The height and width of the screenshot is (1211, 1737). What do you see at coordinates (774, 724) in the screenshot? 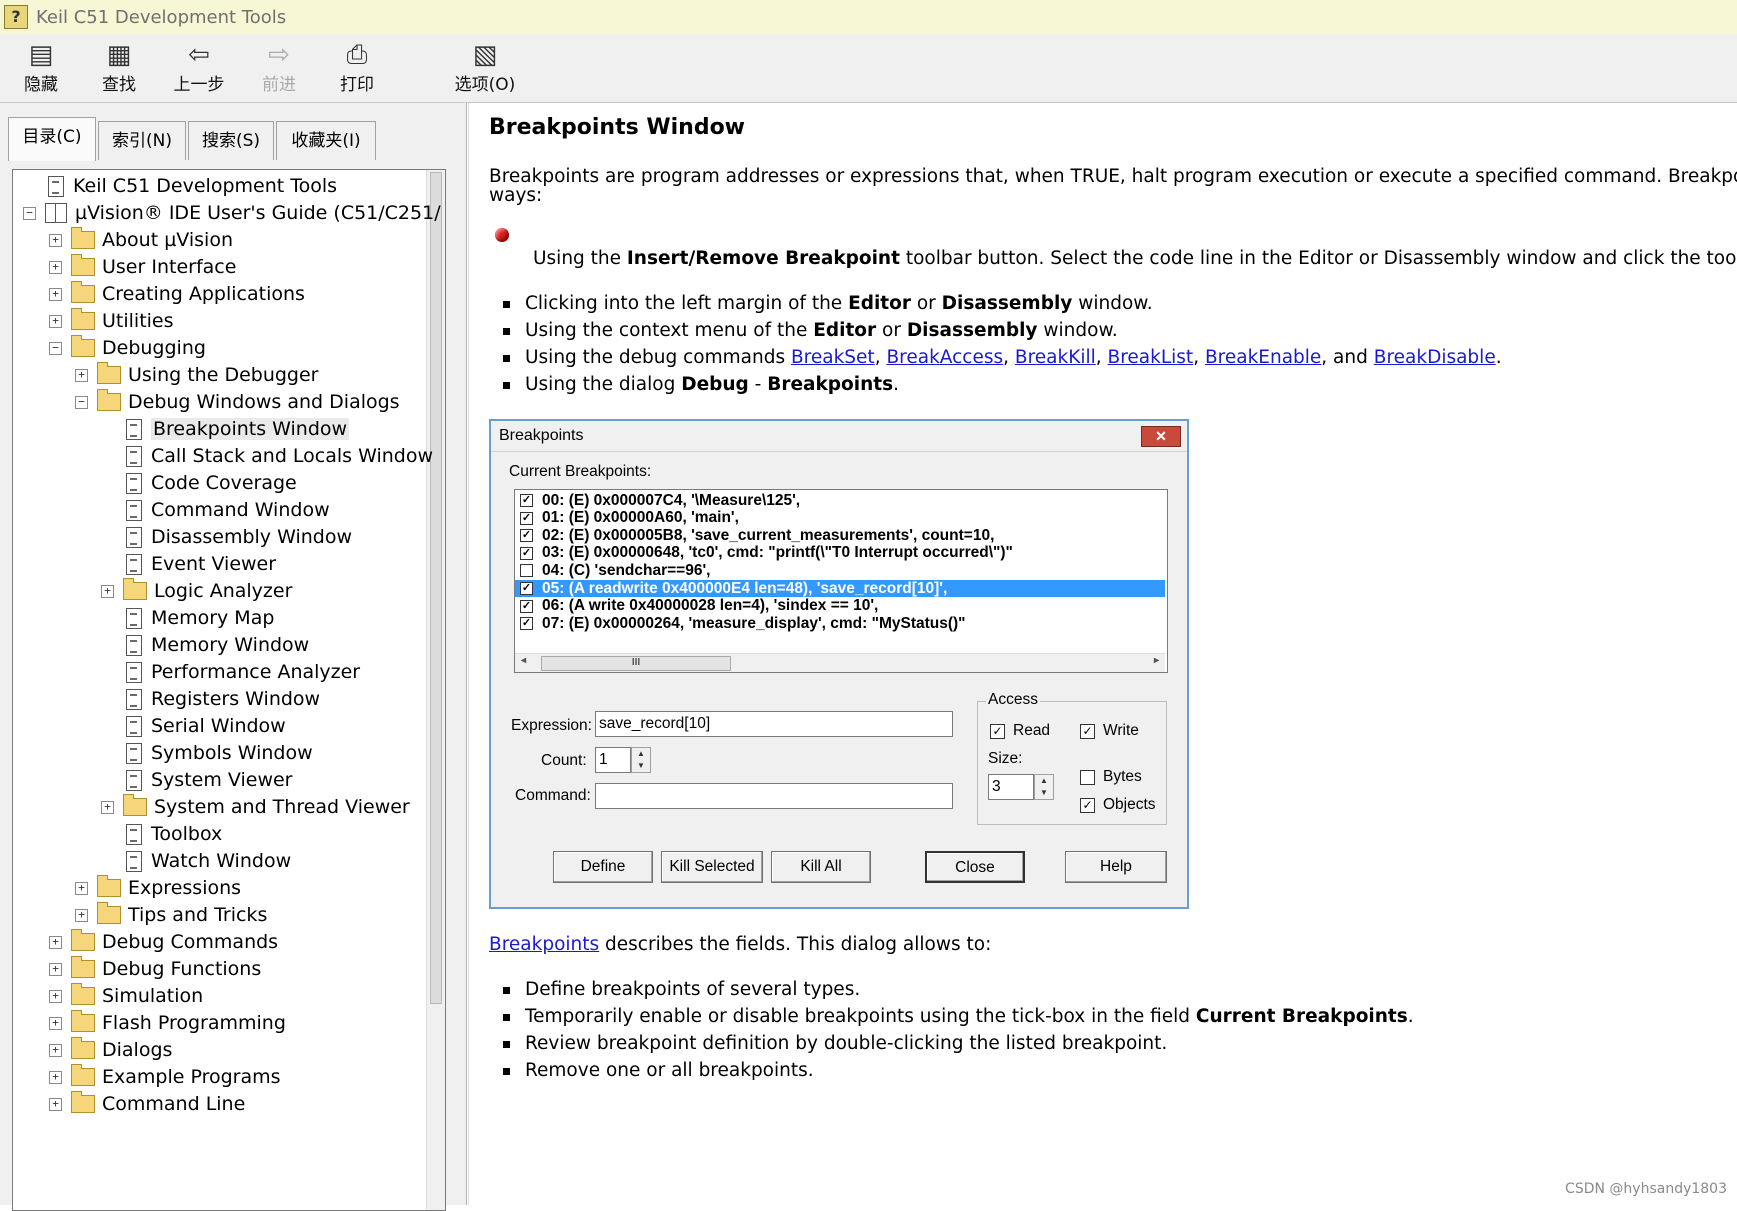
I see `expression-field: save_record[10]` at bounding box center [774, 724].